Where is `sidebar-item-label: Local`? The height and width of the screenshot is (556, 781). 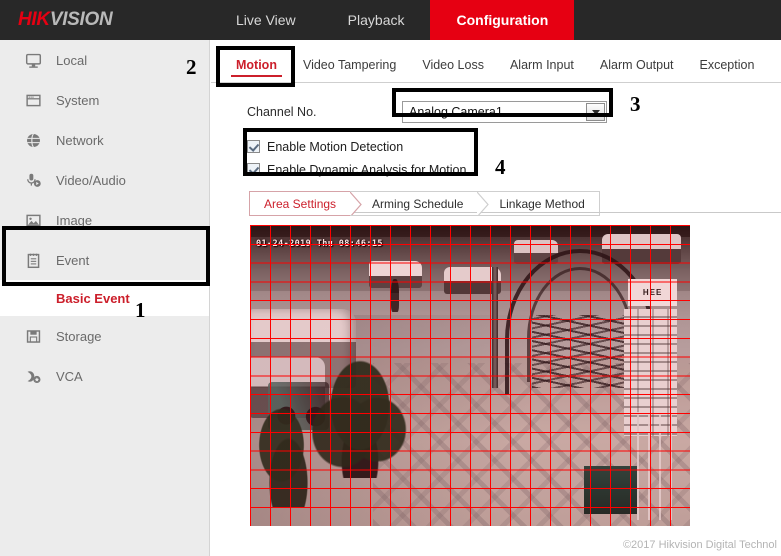
sidebar-item-label: Local is located at coordinates (72, 60).